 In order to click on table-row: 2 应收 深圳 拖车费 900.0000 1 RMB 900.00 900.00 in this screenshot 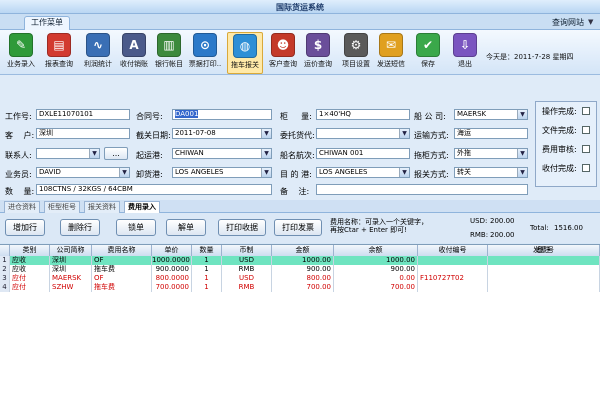, I will do `click(300, 269)`.